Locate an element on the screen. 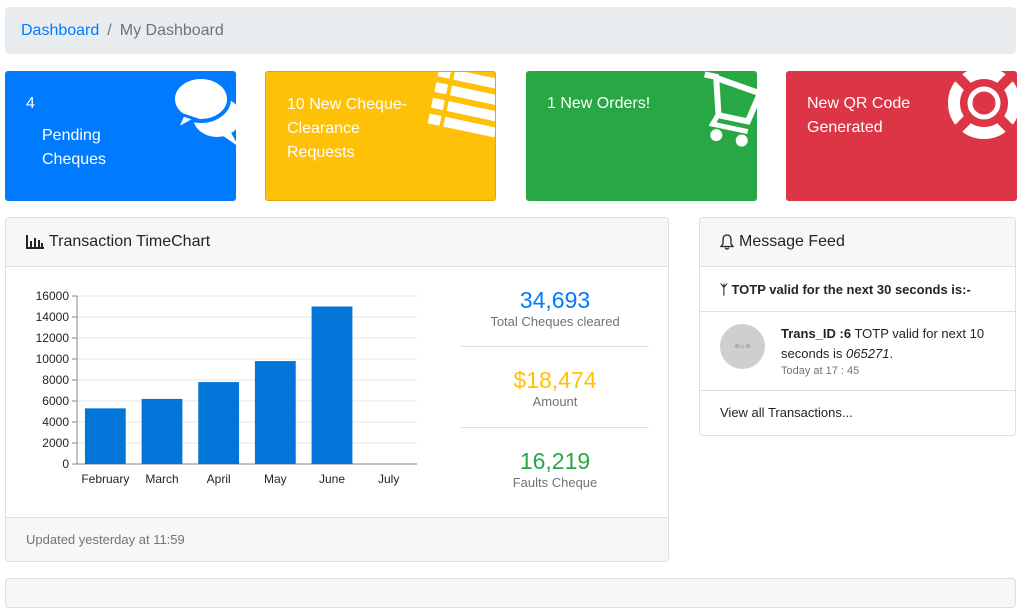  bar-february is located at coordinates (105, 436).